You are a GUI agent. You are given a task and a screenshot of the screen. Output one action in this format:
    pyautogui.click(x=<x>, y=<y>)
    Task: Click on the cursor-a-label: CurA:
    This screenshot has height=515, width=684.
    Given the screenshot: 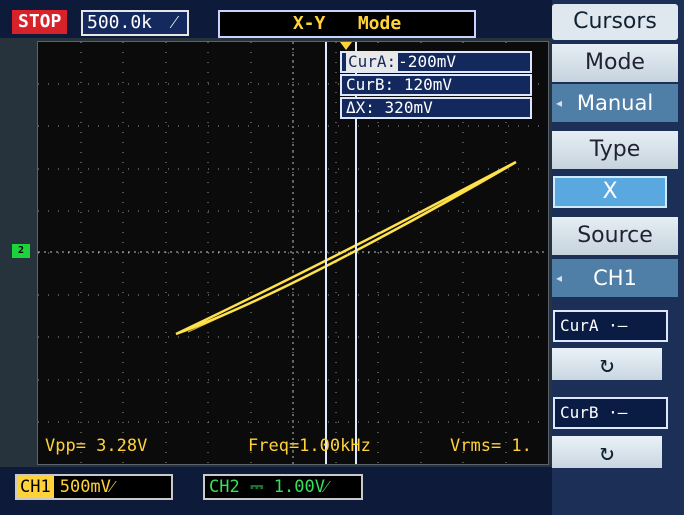 What is the action you would take?
    pyautogui.click(x=372, y=61)
    